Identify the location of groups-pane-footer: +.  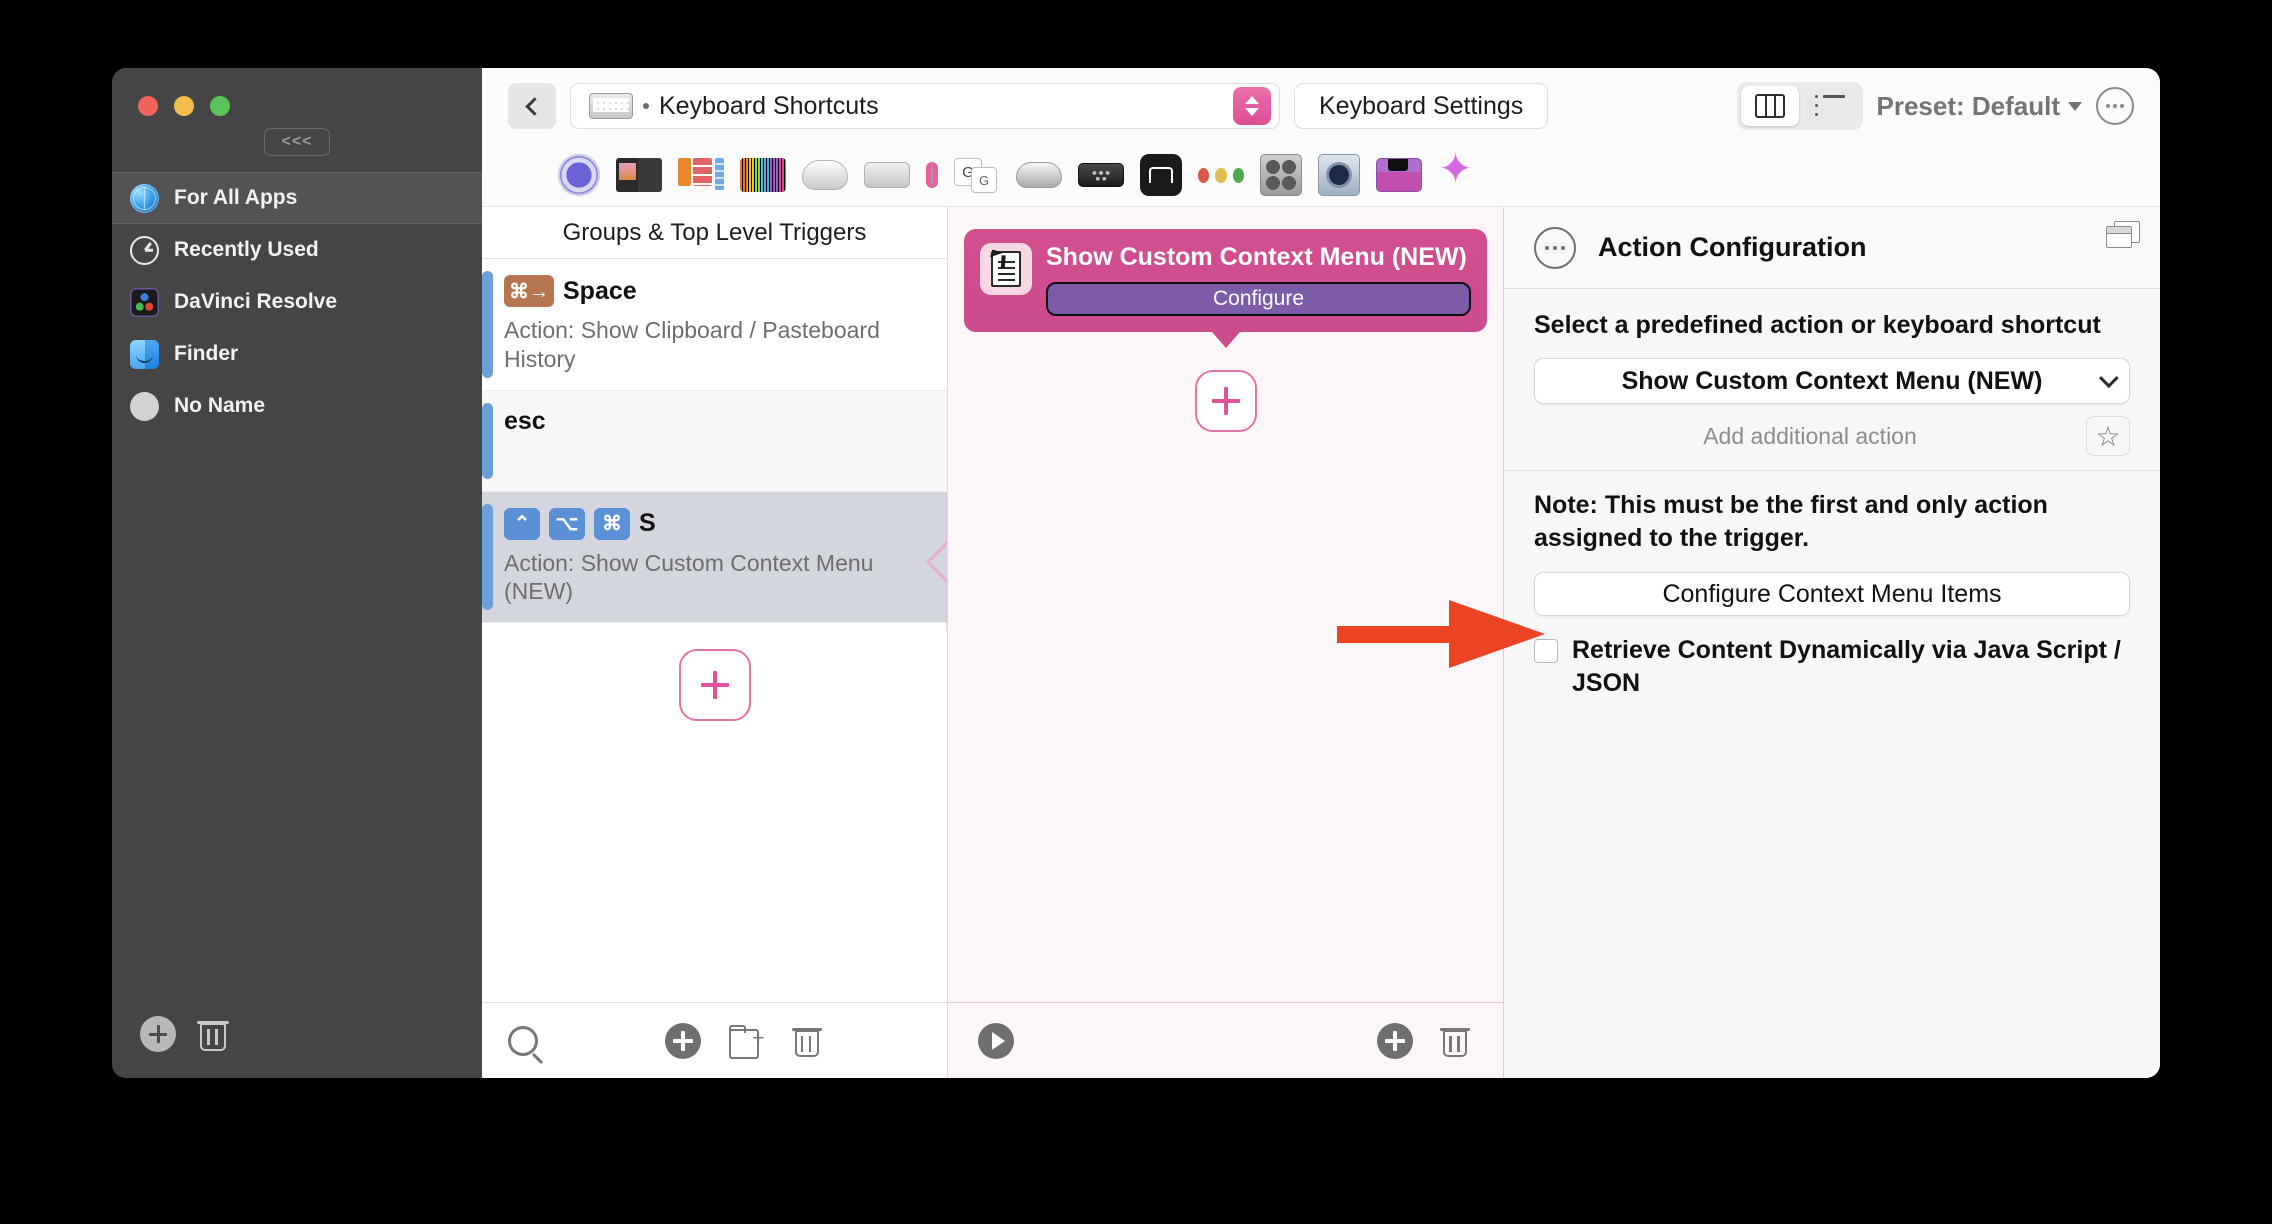
(714, 1040).